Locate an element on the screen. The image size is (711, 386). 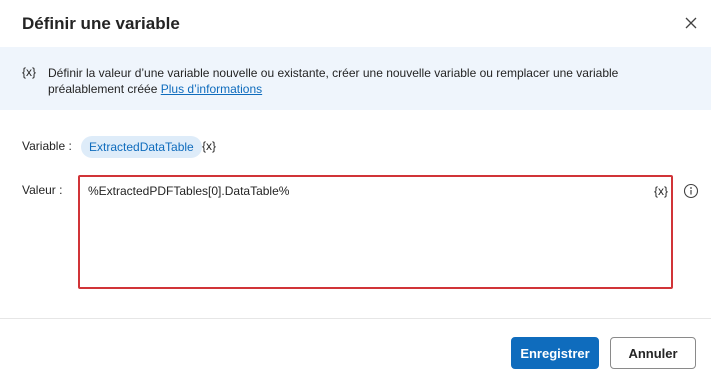
dialog-title: Définir une variable is located at coordinates (101, 23).